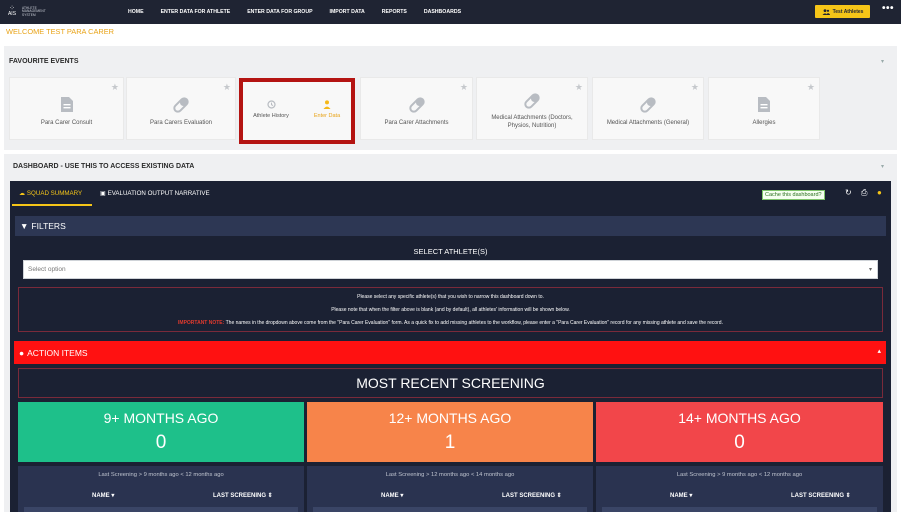  Describe the element at coordinates (394, 12) in the screenshot. I see `nav-reports: REPORTS` at that location.